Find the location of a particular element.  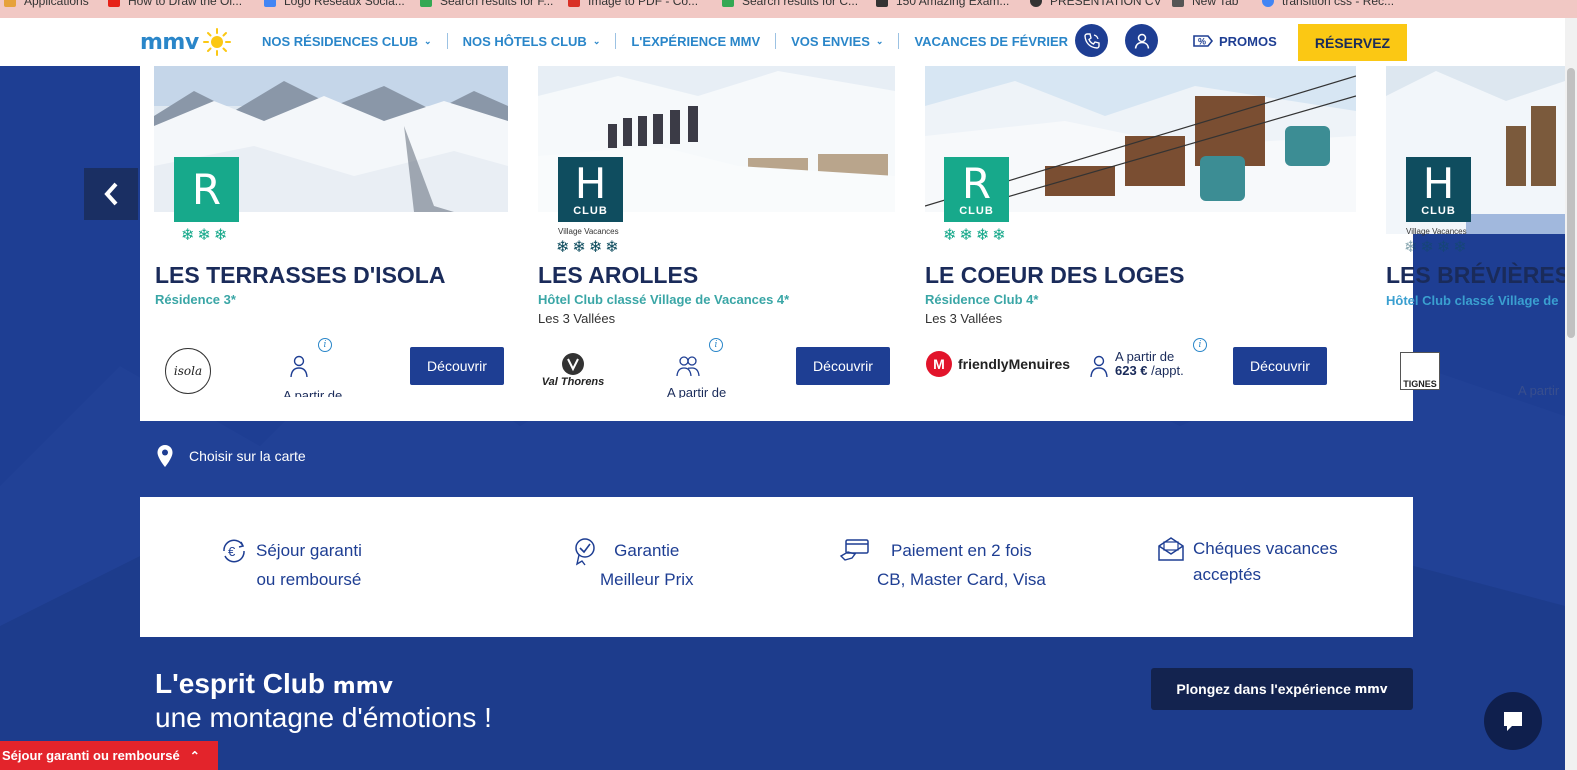

mmv-brand: mmv is located at coordinates (362, 686).